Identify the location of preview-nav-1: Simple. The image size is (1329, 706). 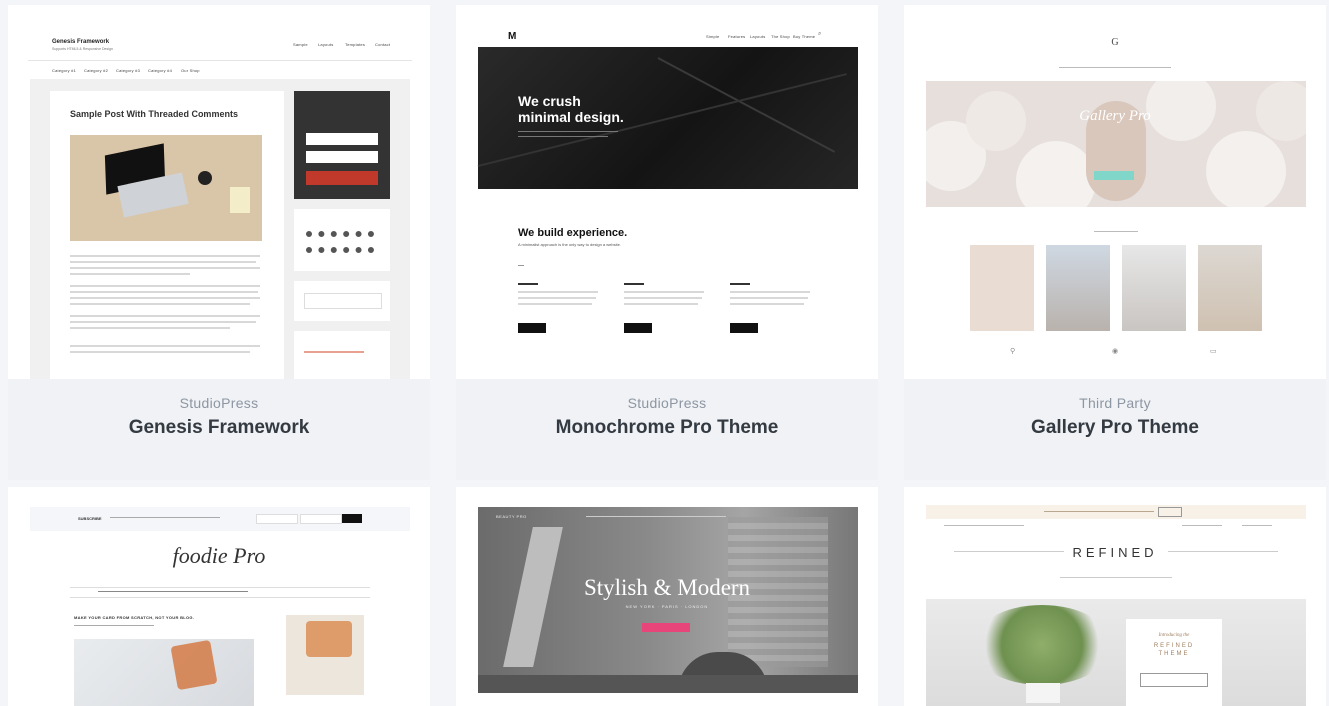
(713, 36).